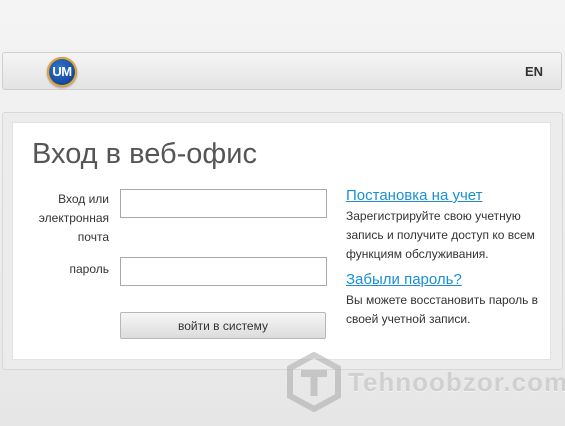 This screenshot has height=426, width=565. I want to click on watermark: Tehnoobzor.com, so click(424, 383).